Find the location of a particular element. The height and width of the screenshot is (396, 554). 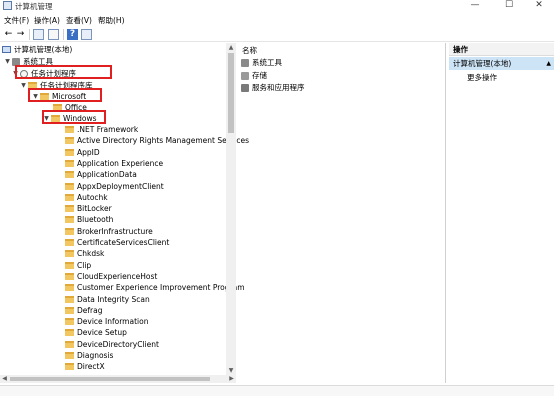

actions-section-computer-management: 计算机管理(本地) ▲ is located at coordinates (501, 63).